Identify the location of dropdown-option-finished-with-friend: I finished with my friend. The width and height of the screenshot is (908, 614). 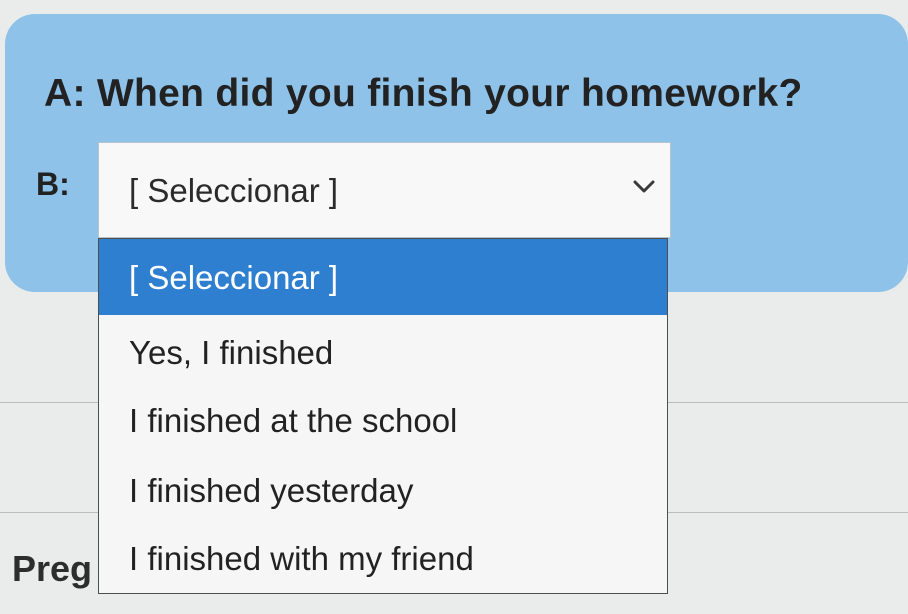
(383, 559).